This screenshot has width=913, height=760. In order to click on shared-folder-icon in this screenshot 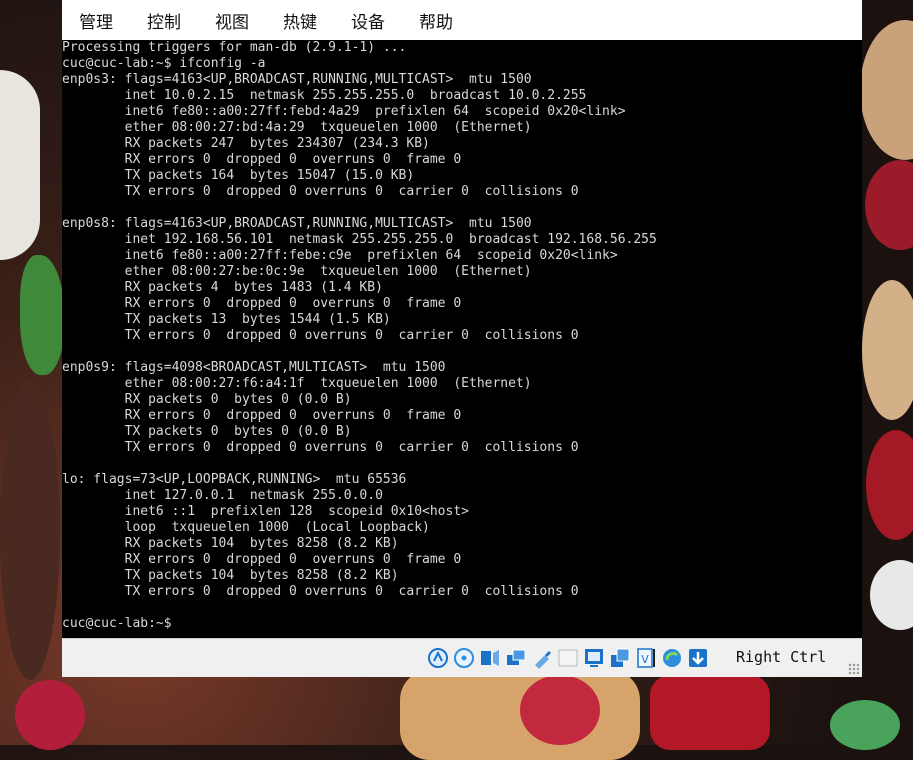, I will do `click(568, 658)`.